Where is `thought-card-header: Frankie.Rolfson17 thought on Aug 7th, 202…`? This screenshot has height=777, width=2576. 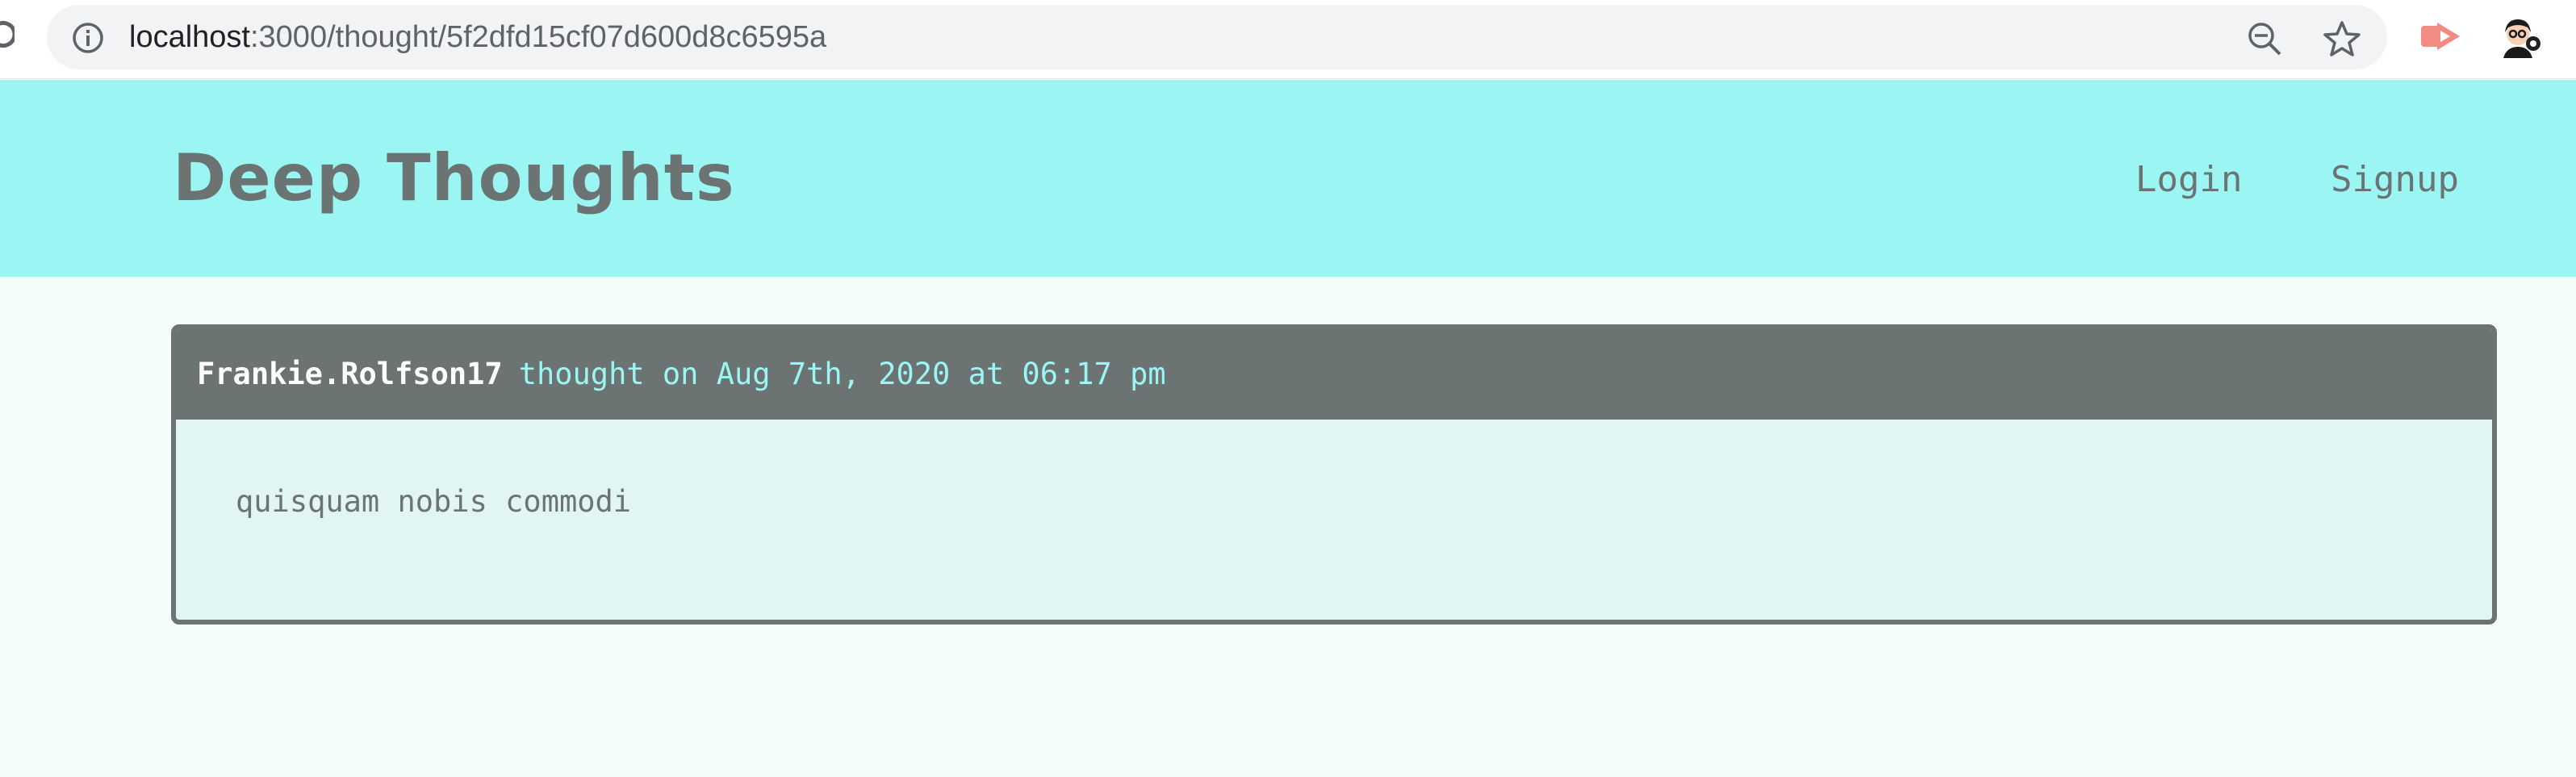
thought-card-header: Frankie.Rolfson17 thought on Aug 7th, 202… is located at coordinates (1334, 374).